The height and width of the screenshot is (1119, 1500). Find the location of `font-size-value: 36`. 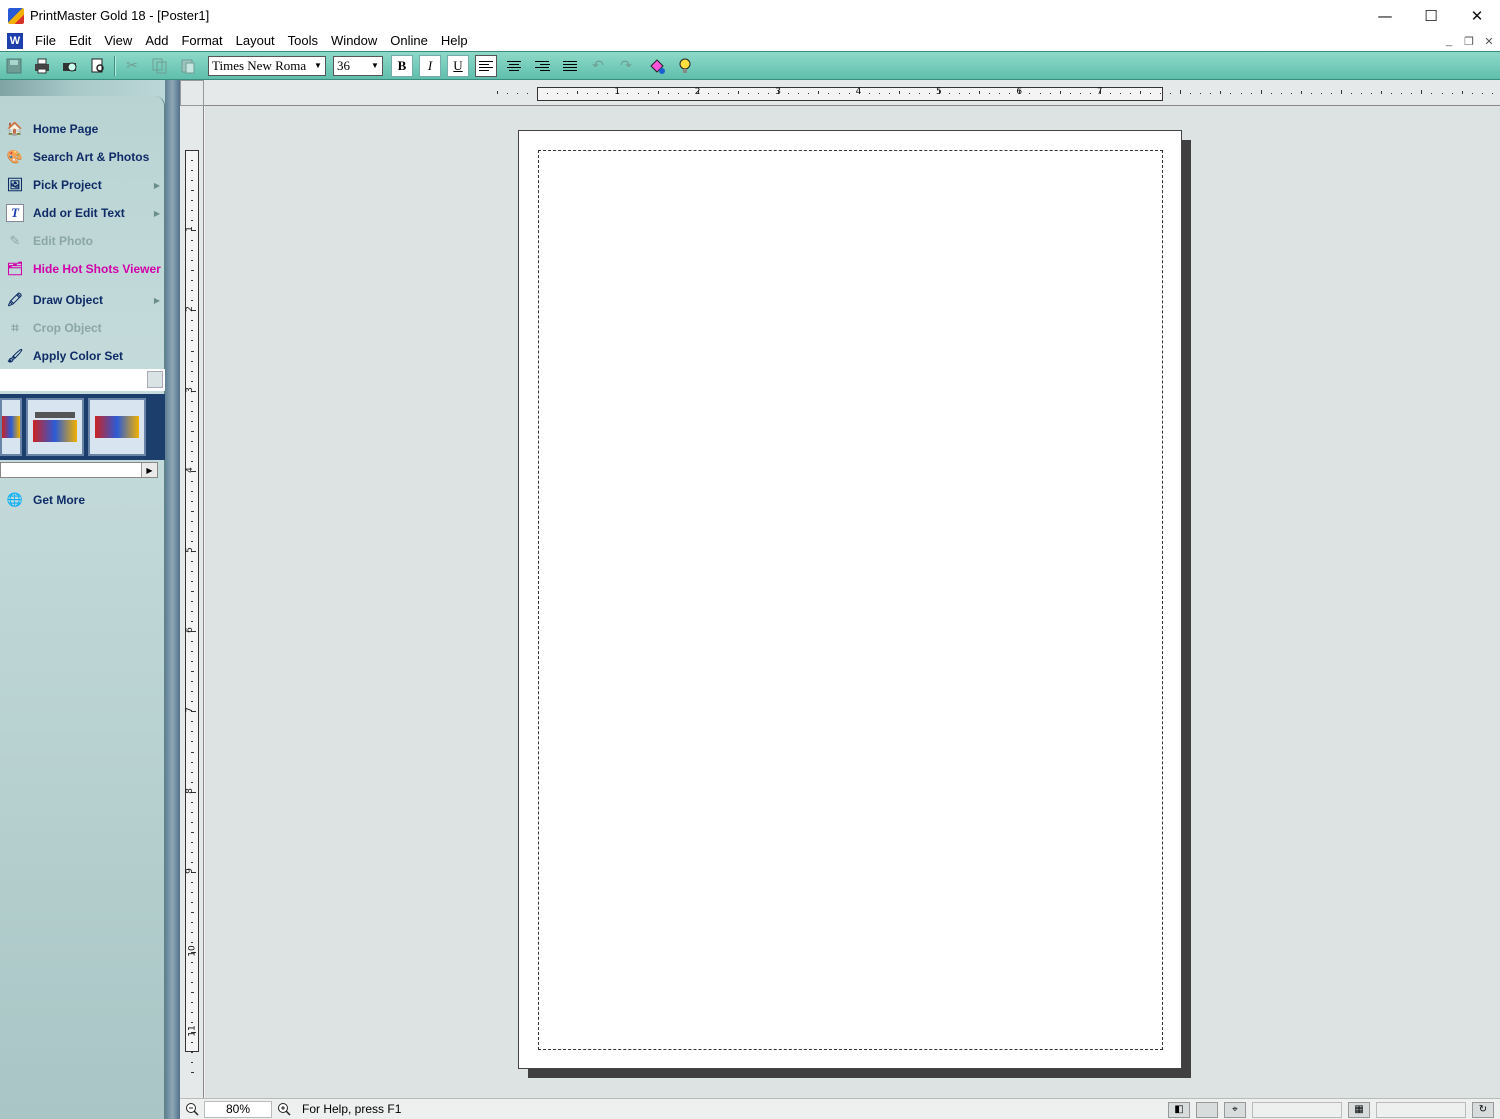

font-size-value: 36 is located at coordinates (343, 65).